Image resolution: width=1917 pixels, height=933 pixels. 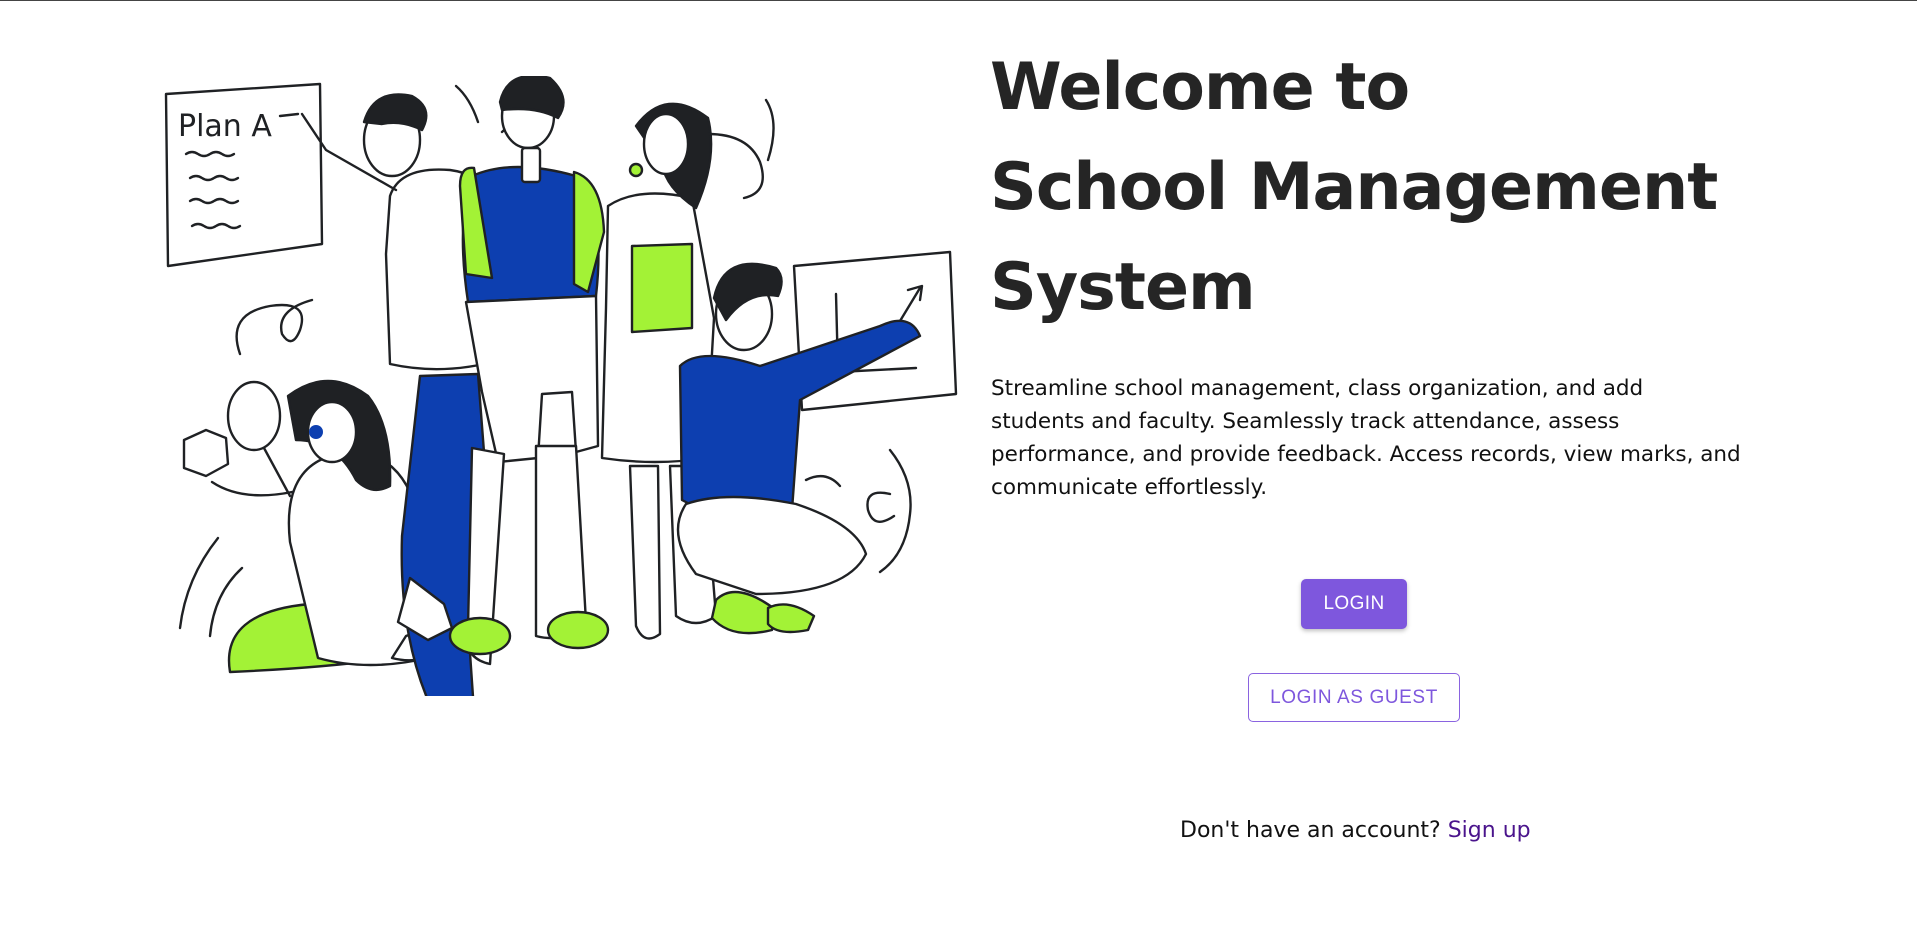 I want to click on signup-prompt-row: Don't have an account? Sign up, so click(x=1380, y=830).